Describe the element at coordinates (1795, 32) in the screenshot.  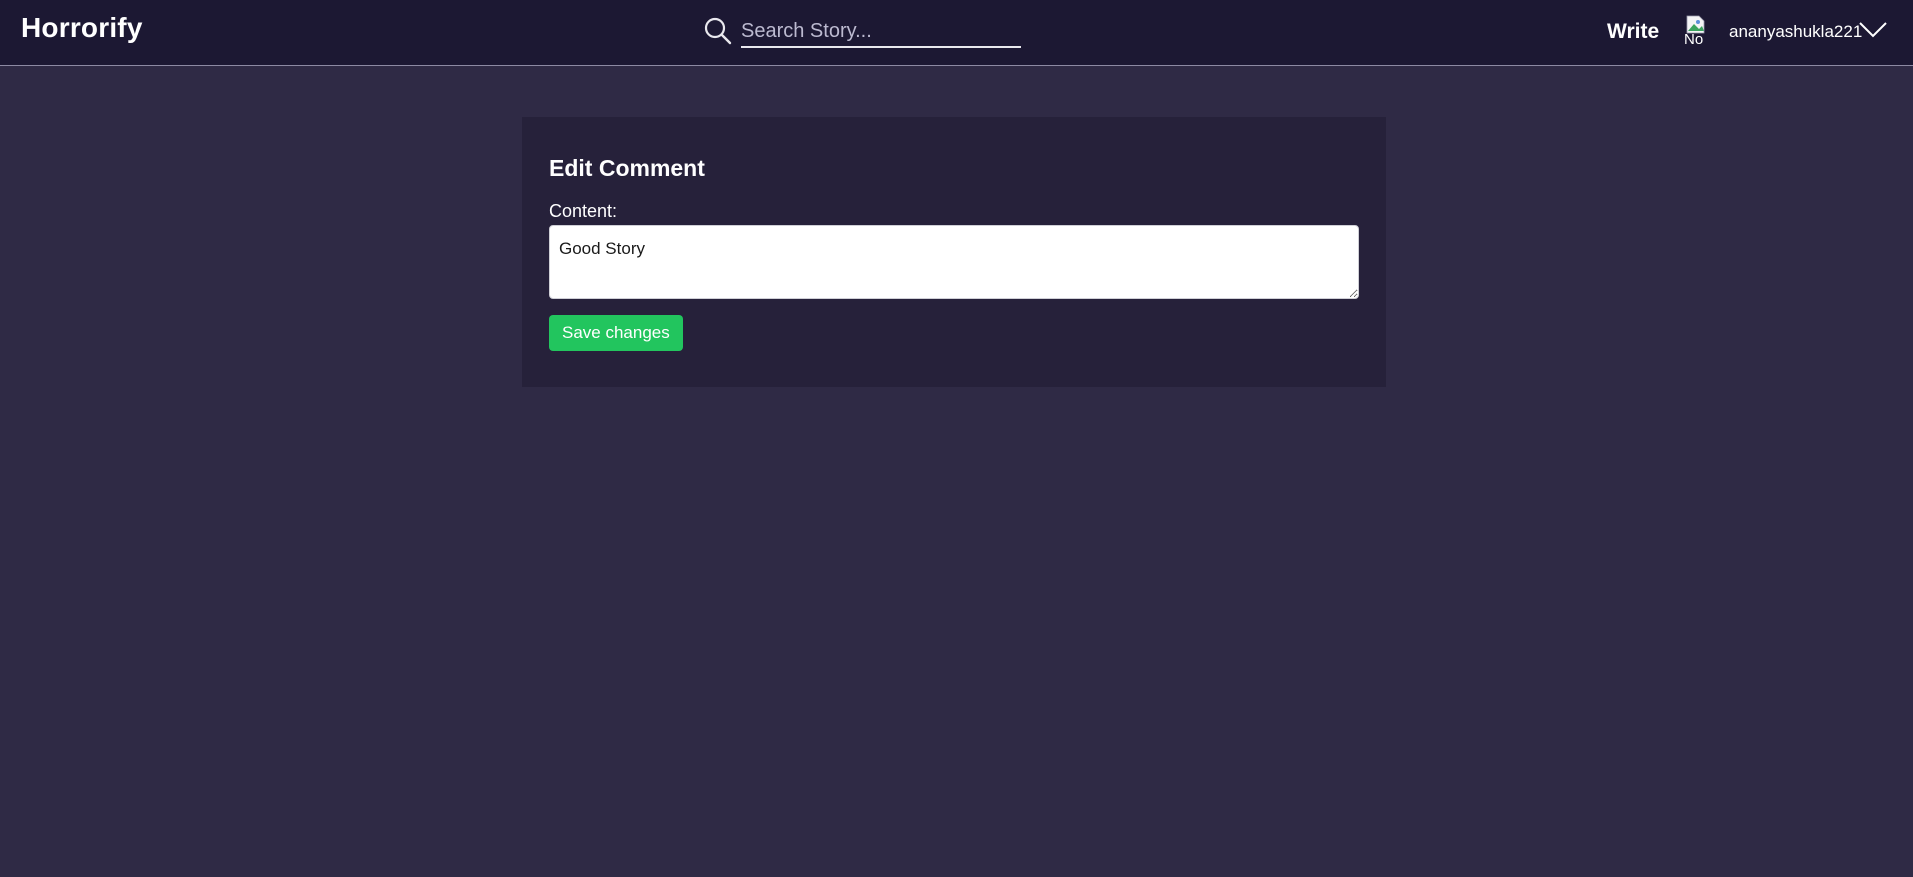
I see `username-label: ananyashukla221` at that location.